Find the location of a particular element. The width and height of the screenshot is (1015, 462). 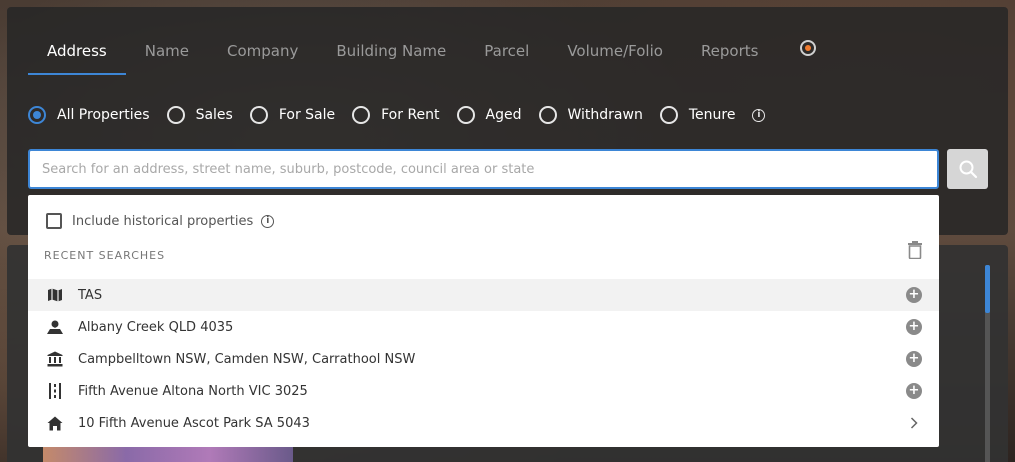

radio-label: Tenure is located at coordinates (712, 115).